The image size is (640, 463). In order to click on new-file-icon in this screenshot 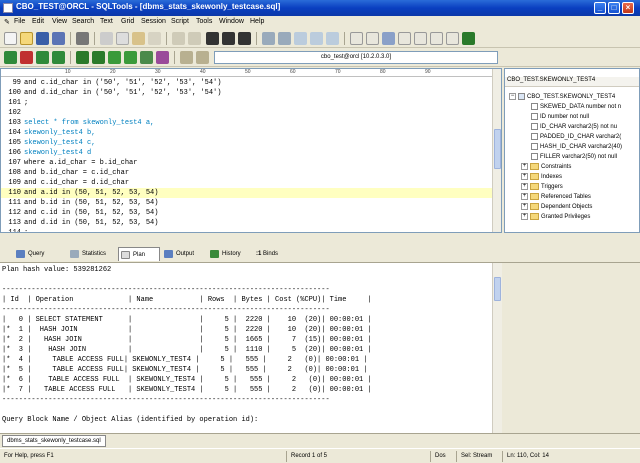, I will do `click(10, 38)`.